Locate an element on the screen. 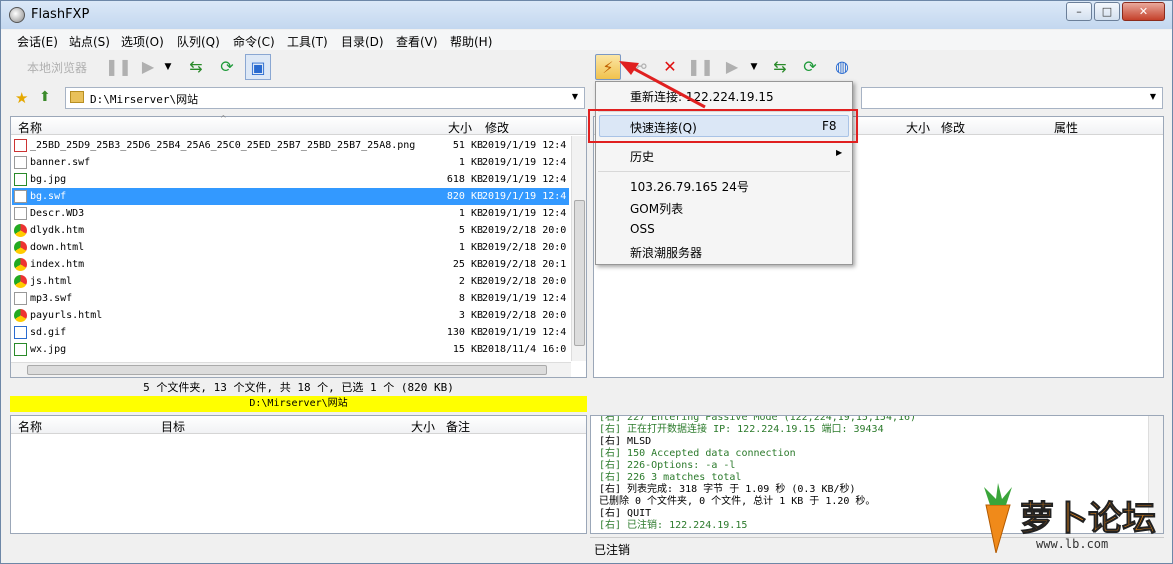 This screenshot has width=1173, height=564. annotation-arrow-icon is located at coordinates (662, 85).